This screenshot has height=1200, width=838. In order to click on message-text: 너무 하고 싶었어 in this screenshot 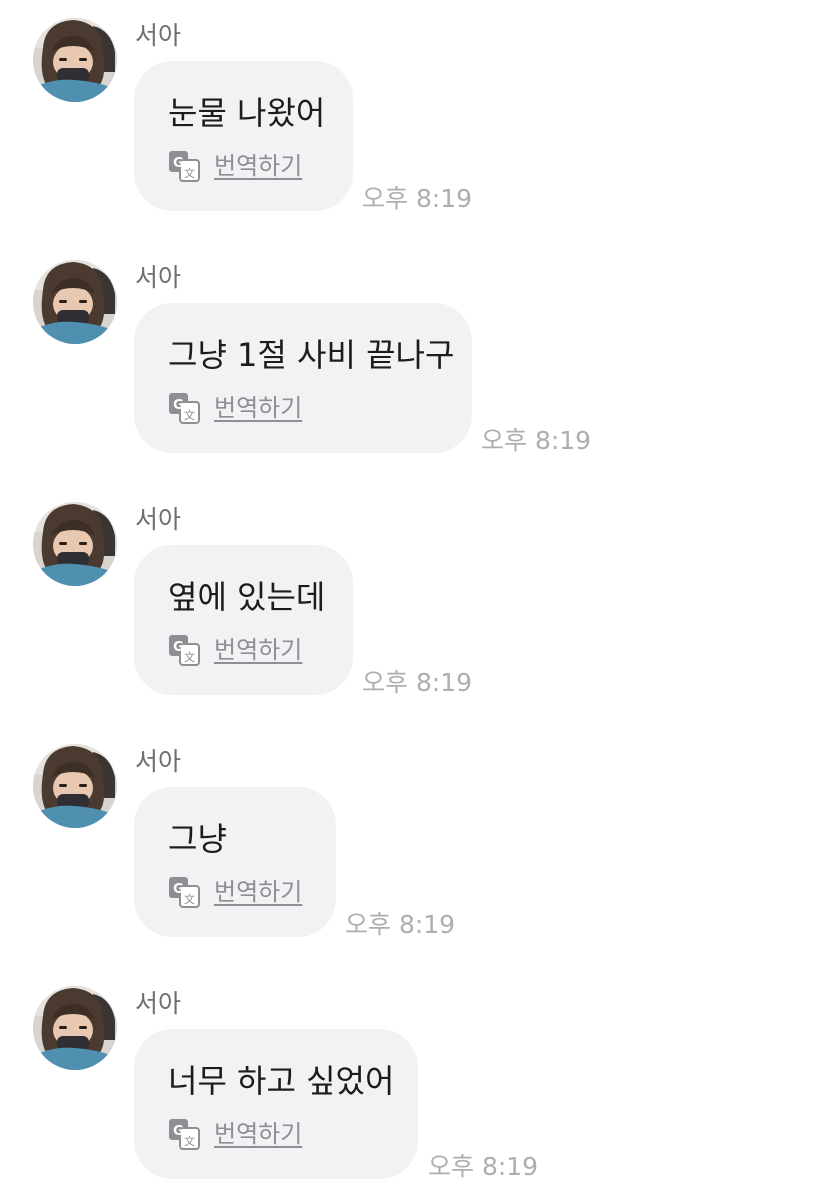, I will do `click(281, 1081)`.